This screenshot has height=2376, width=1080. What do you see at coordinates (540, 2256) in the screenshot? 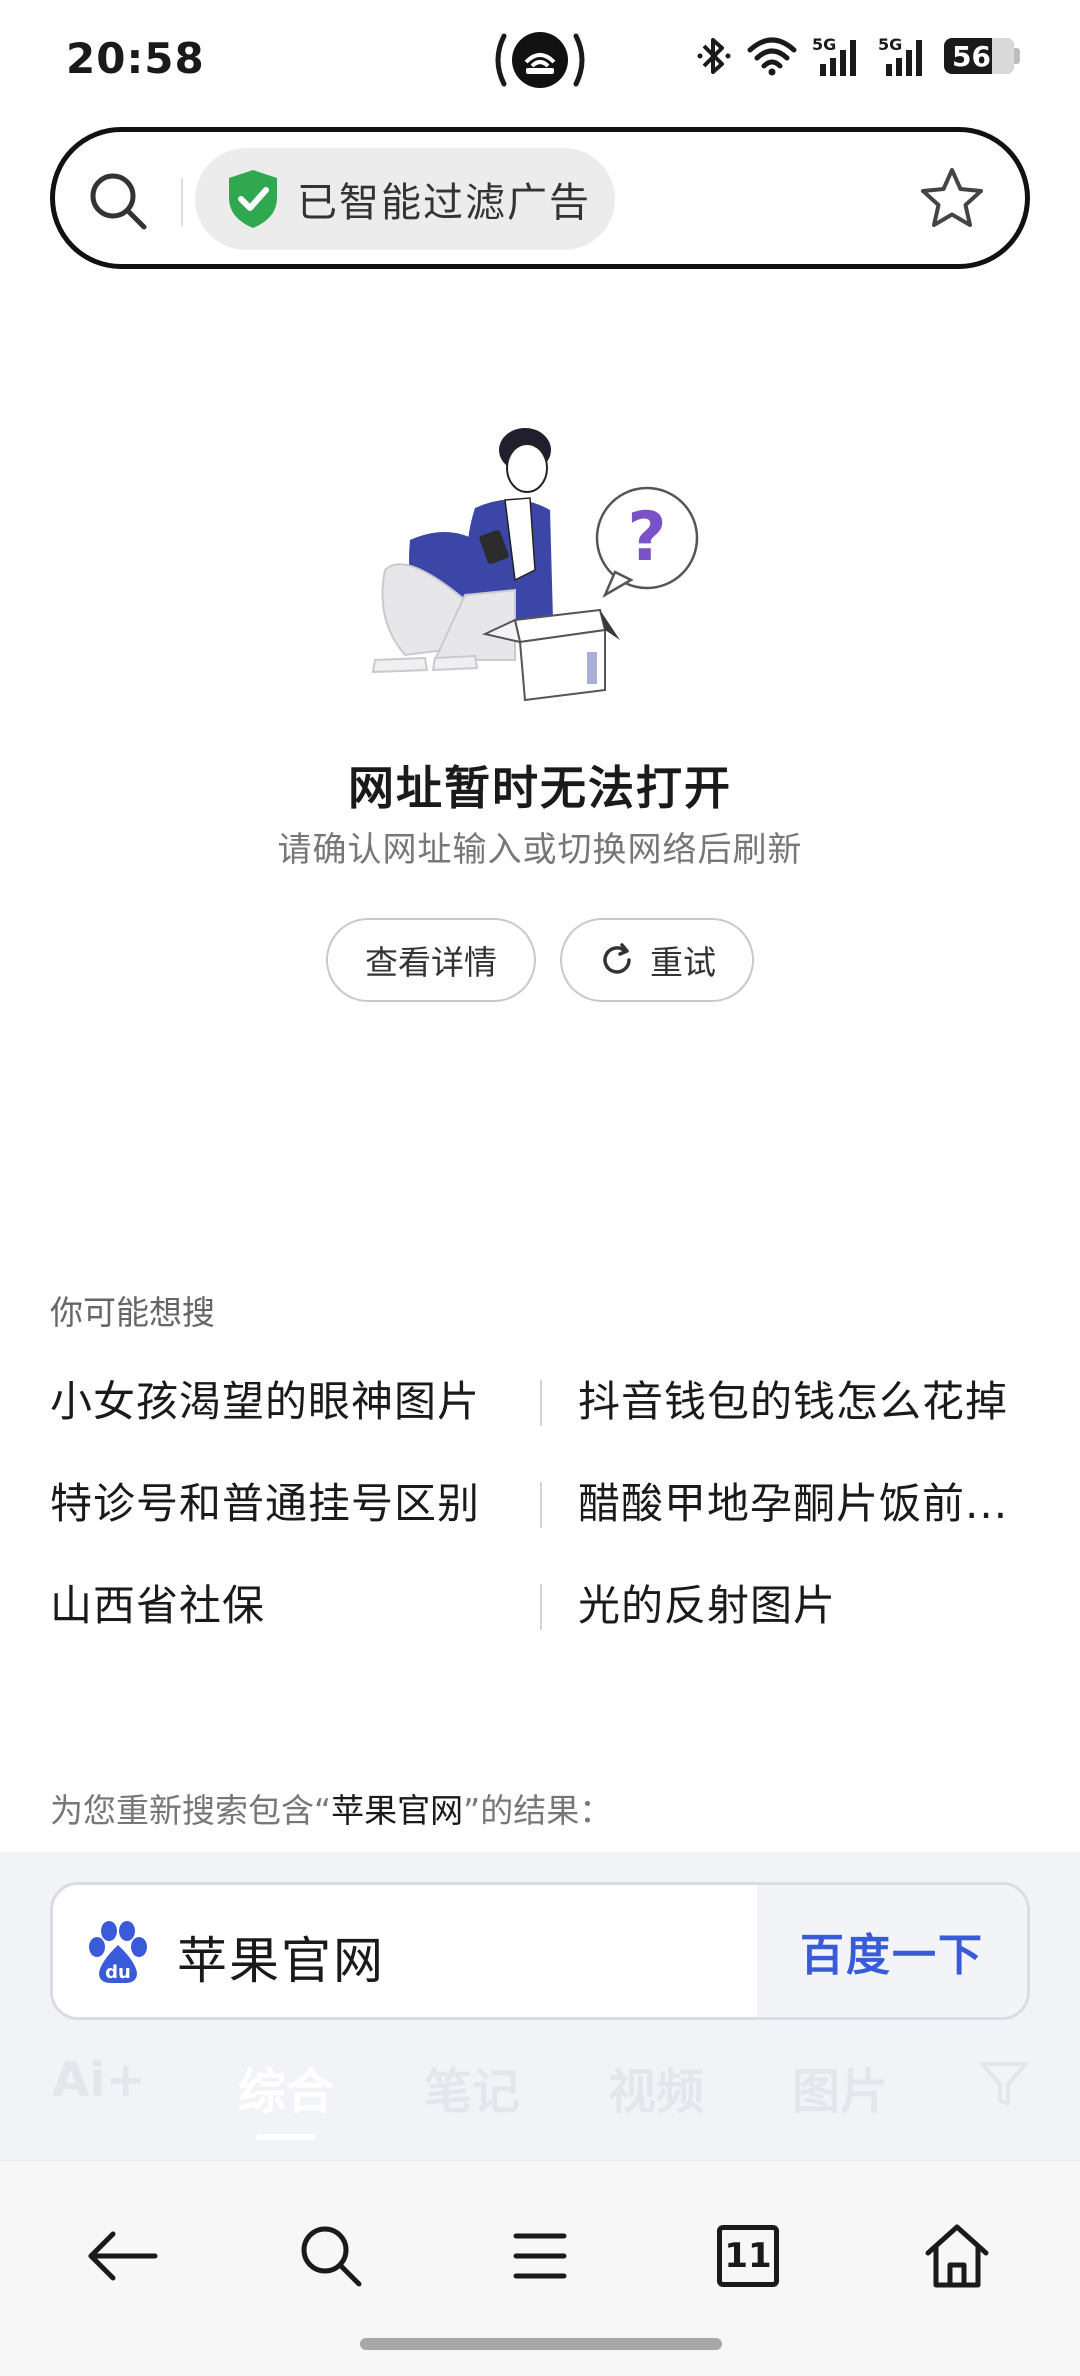
I see `menu-icon` at bounding box center [540, 2256].